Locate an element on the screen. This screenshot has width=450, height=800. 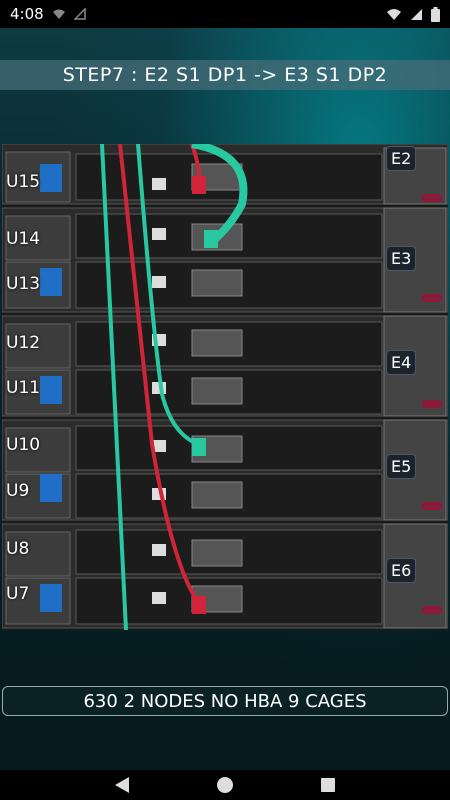
home-button is located at coordinates (225, 785).